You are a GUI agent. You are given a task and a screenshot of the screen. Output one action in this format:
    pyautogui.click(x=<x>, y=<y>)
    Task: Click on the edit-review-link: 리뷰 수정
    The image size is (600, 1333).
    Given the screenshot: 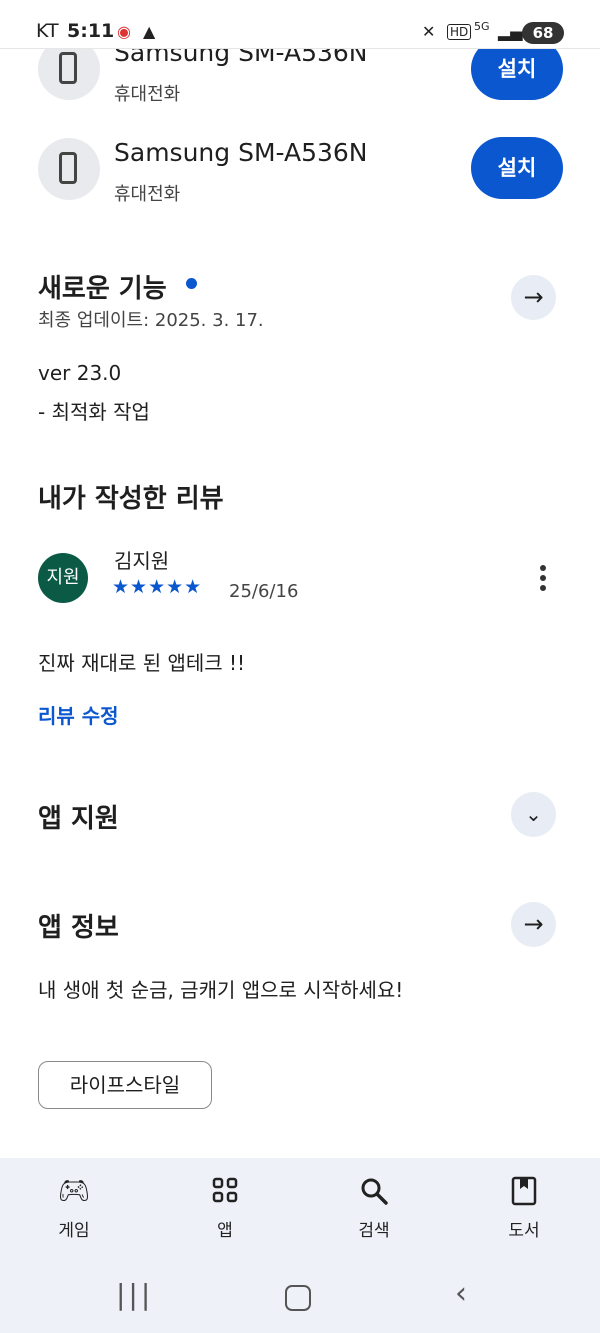 What is the action you would take?
    pyautogui.click(x=78, y=714)
    